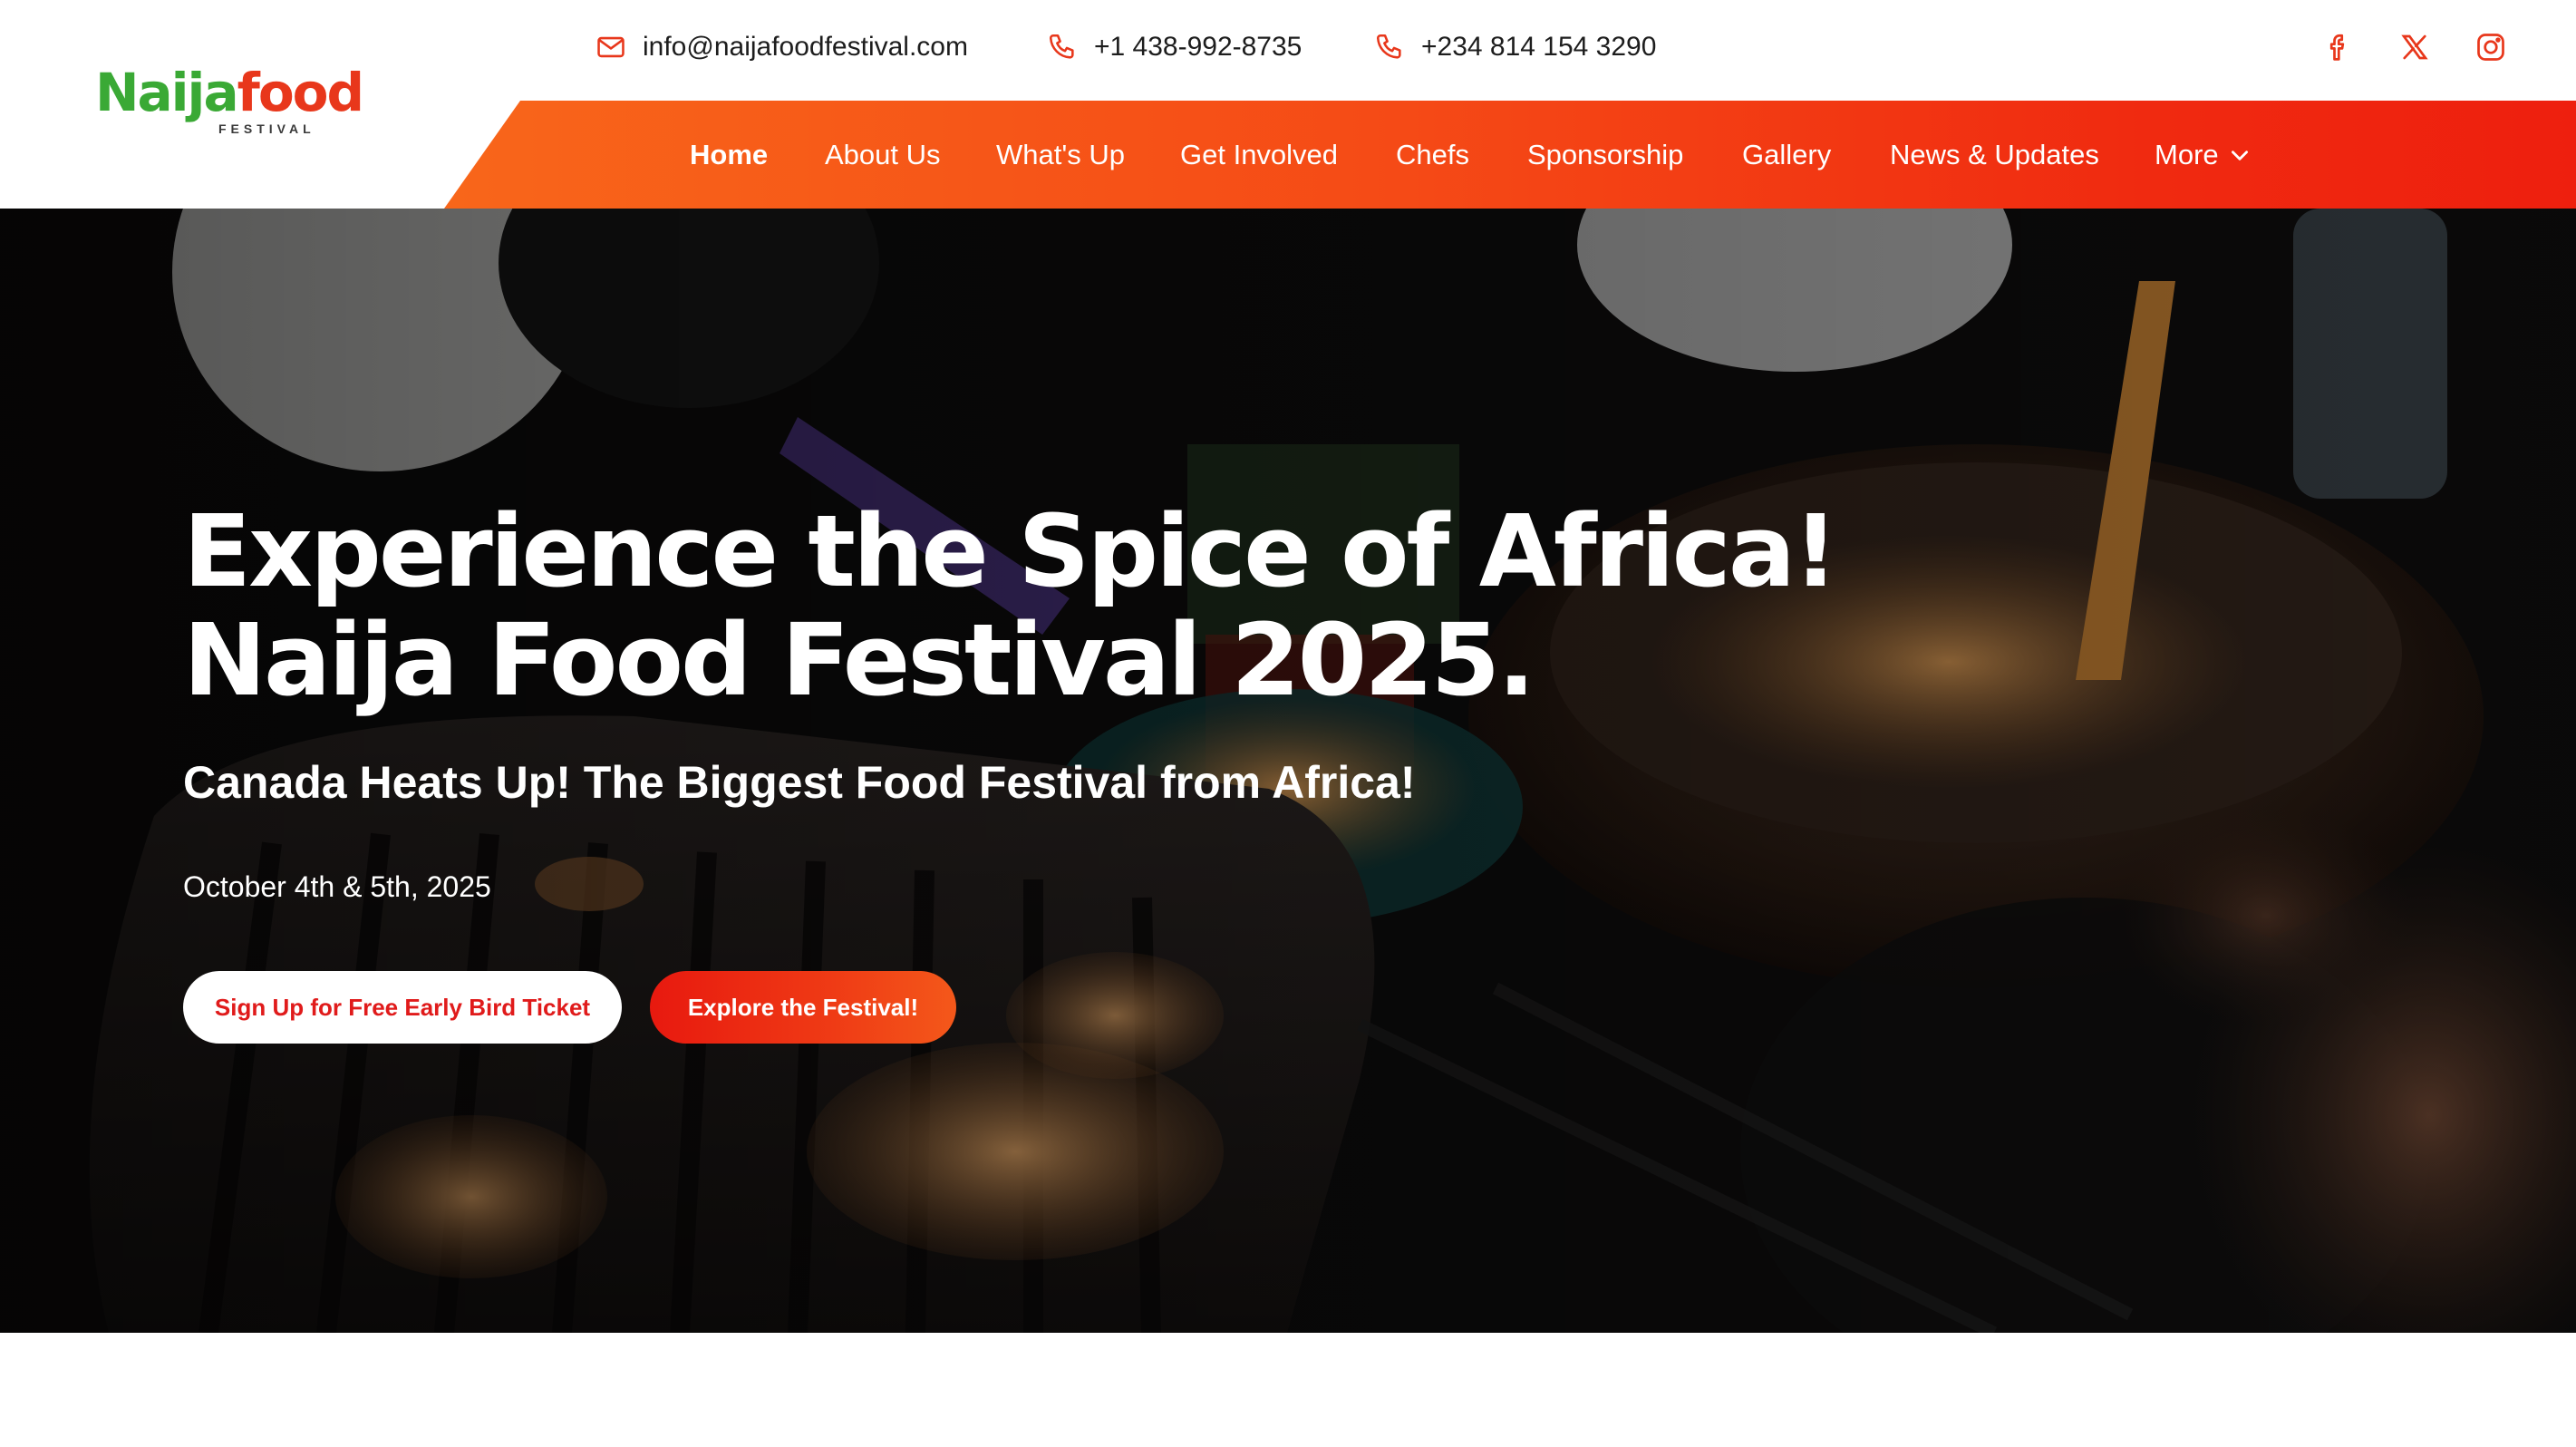  I want to click on email-contact: info@naijafoodfestival.com, so click(782, 47).